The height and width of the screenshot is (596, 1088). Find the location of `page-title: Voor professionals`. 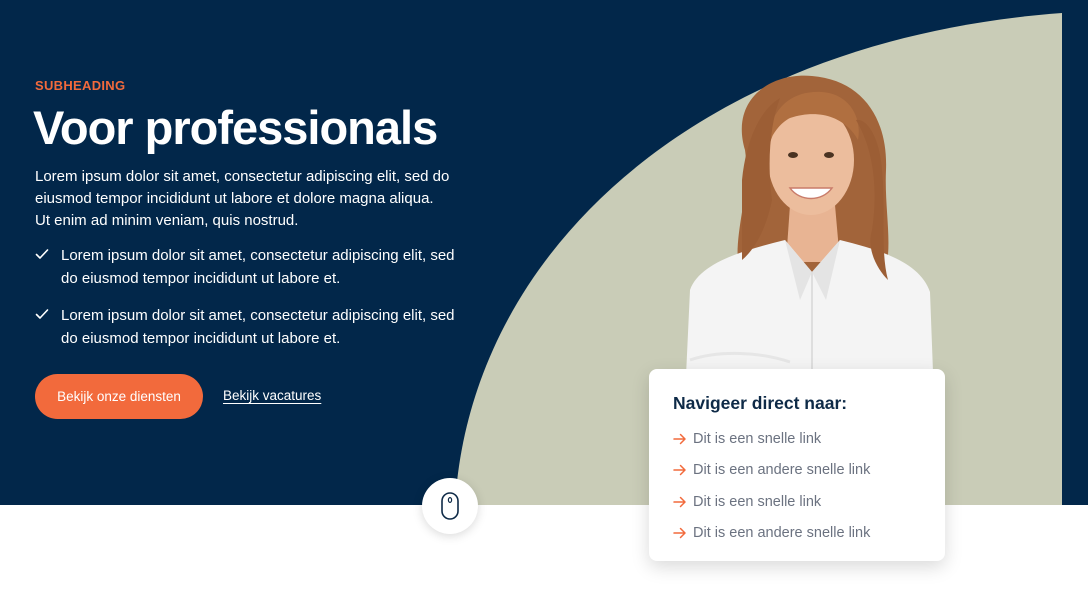

page-title: Voor professionals is located at coordinates (235, 127).